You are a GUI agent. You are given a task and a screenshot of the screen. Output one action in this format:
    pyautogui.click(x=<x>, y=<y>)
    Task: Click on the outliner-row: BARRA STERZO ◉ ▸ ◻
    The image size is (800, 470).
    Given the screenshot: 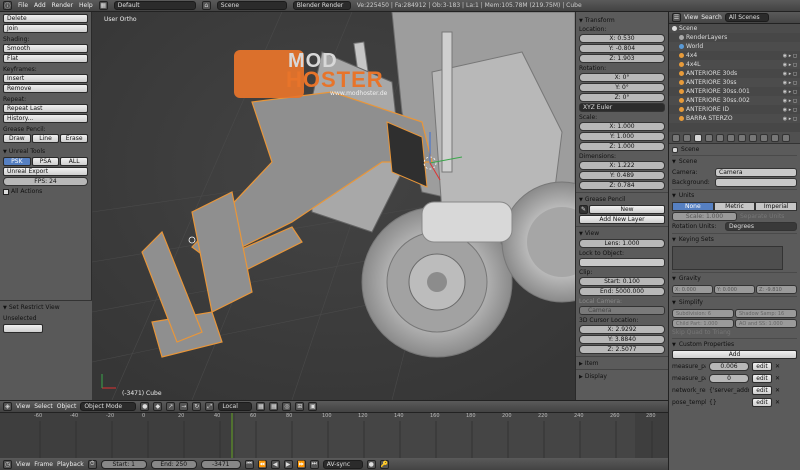 What is the action you would take?
    pyautogui.click(x=734, y=118)
    